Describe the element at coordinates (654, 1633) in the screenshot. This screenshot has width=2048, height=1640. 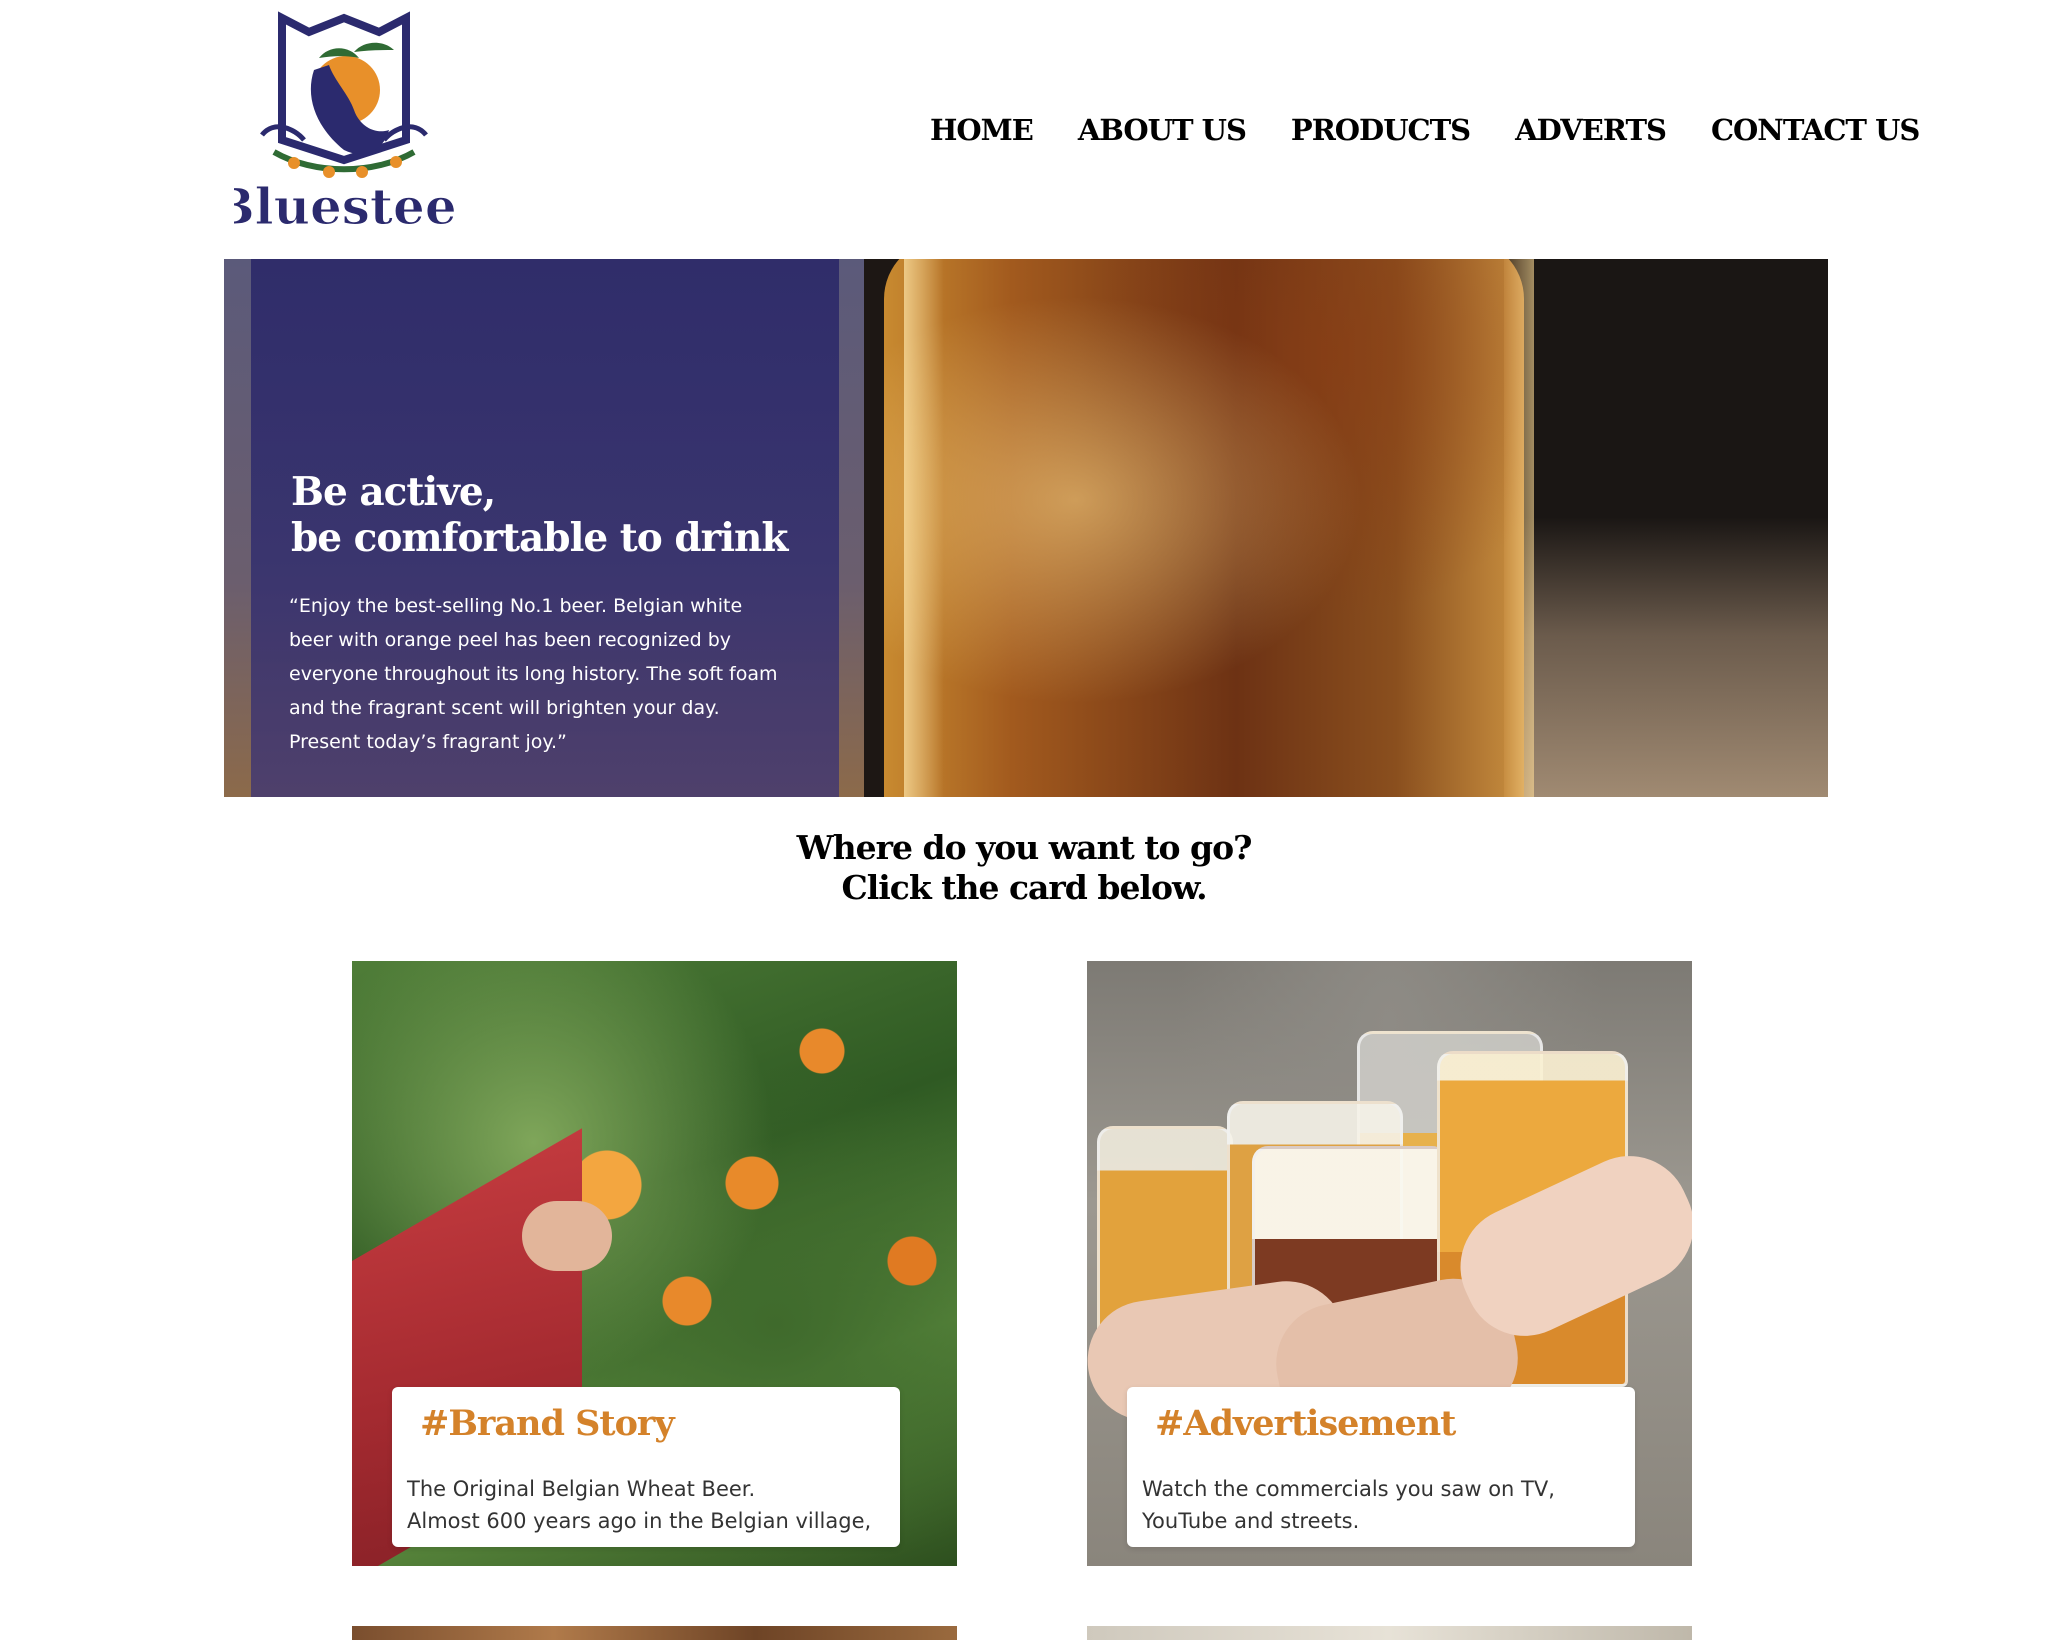
I see `card-next-row-left` at that location.